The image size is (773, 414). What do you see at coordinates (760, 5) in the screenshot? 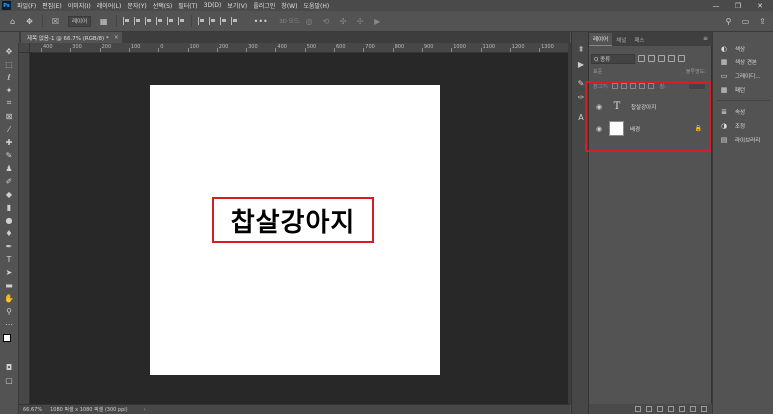
I see `close-window-button: ✕` at bounding box center [760, 5].